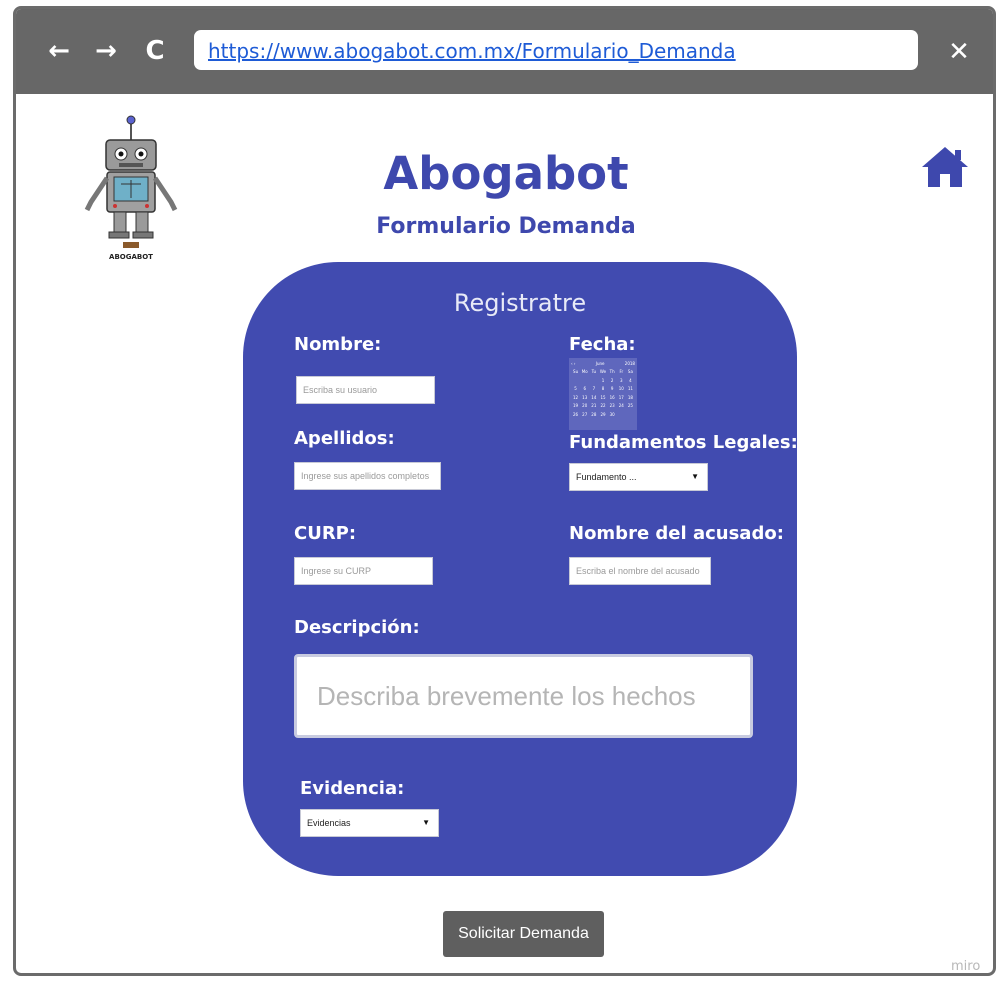  Describe the element at coordinates (329, 823) in the screenshot. I see `evidencia-selected: Evidencias` at that location.